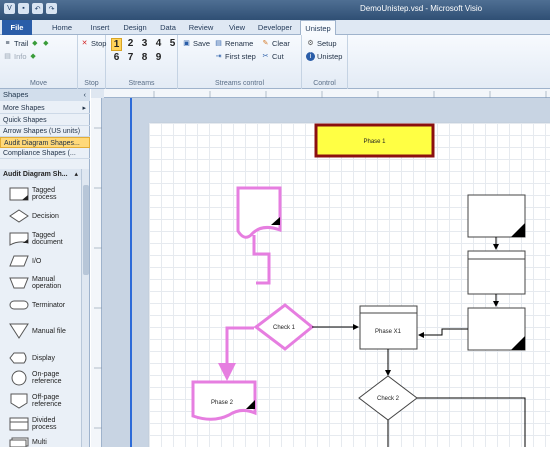  I want to click on stop-icon: ✕, so click(84, 43).